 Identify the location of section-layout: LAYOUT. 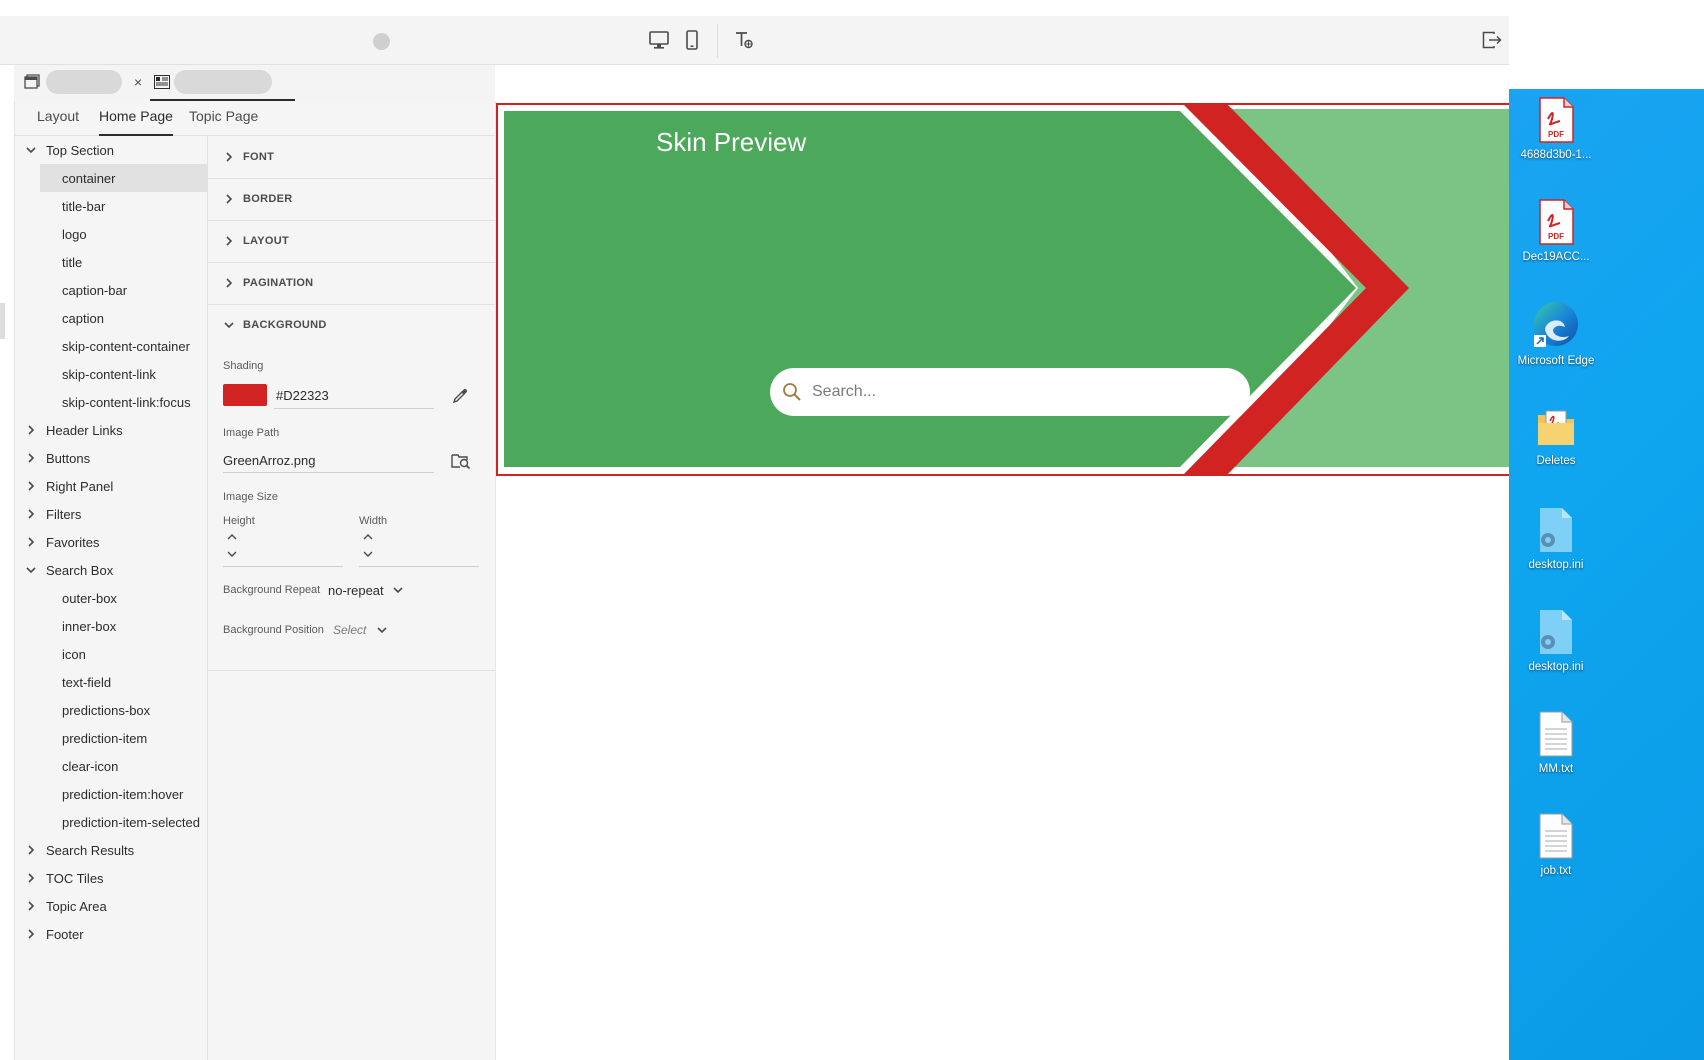
(351, 241).